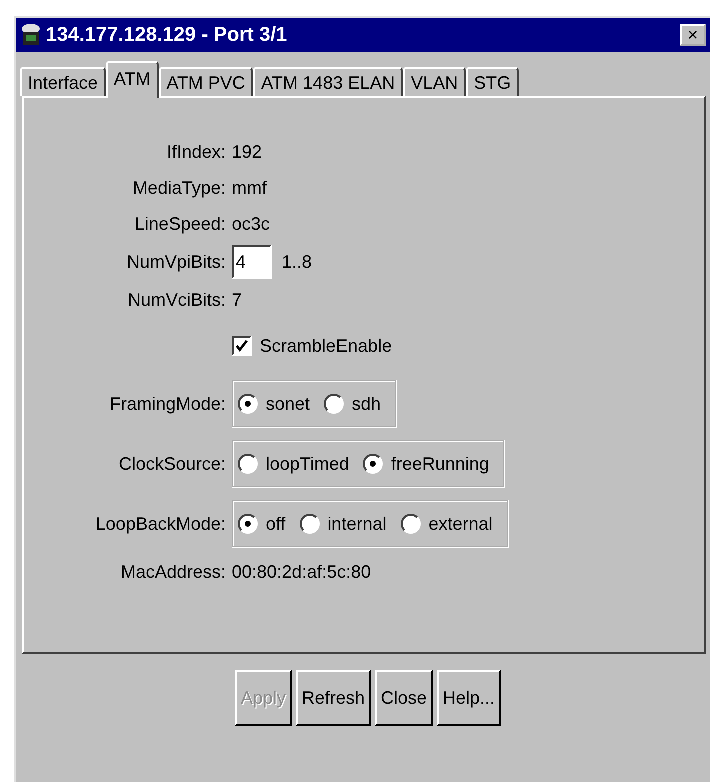 The image size is (710, 782). I want to click on field-label: LineSpeed:, so click(180, 224).